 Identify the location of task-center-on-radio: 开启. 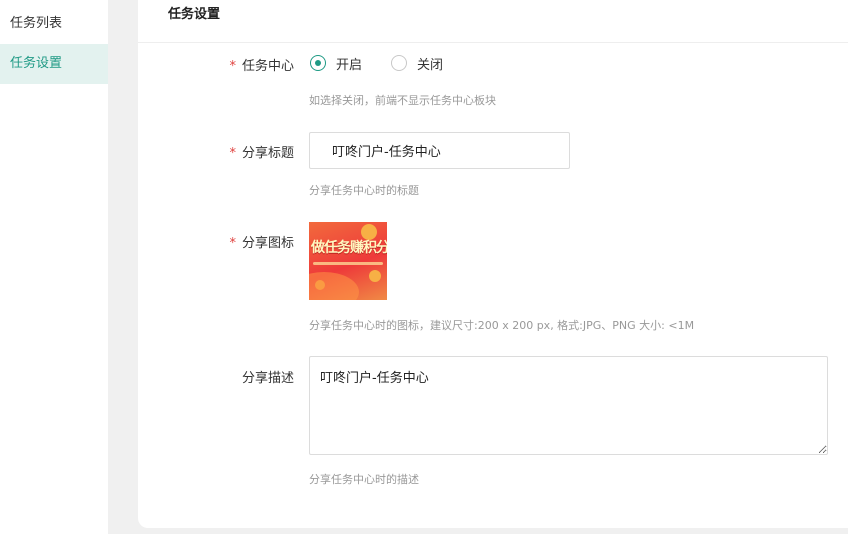
(336, 63).